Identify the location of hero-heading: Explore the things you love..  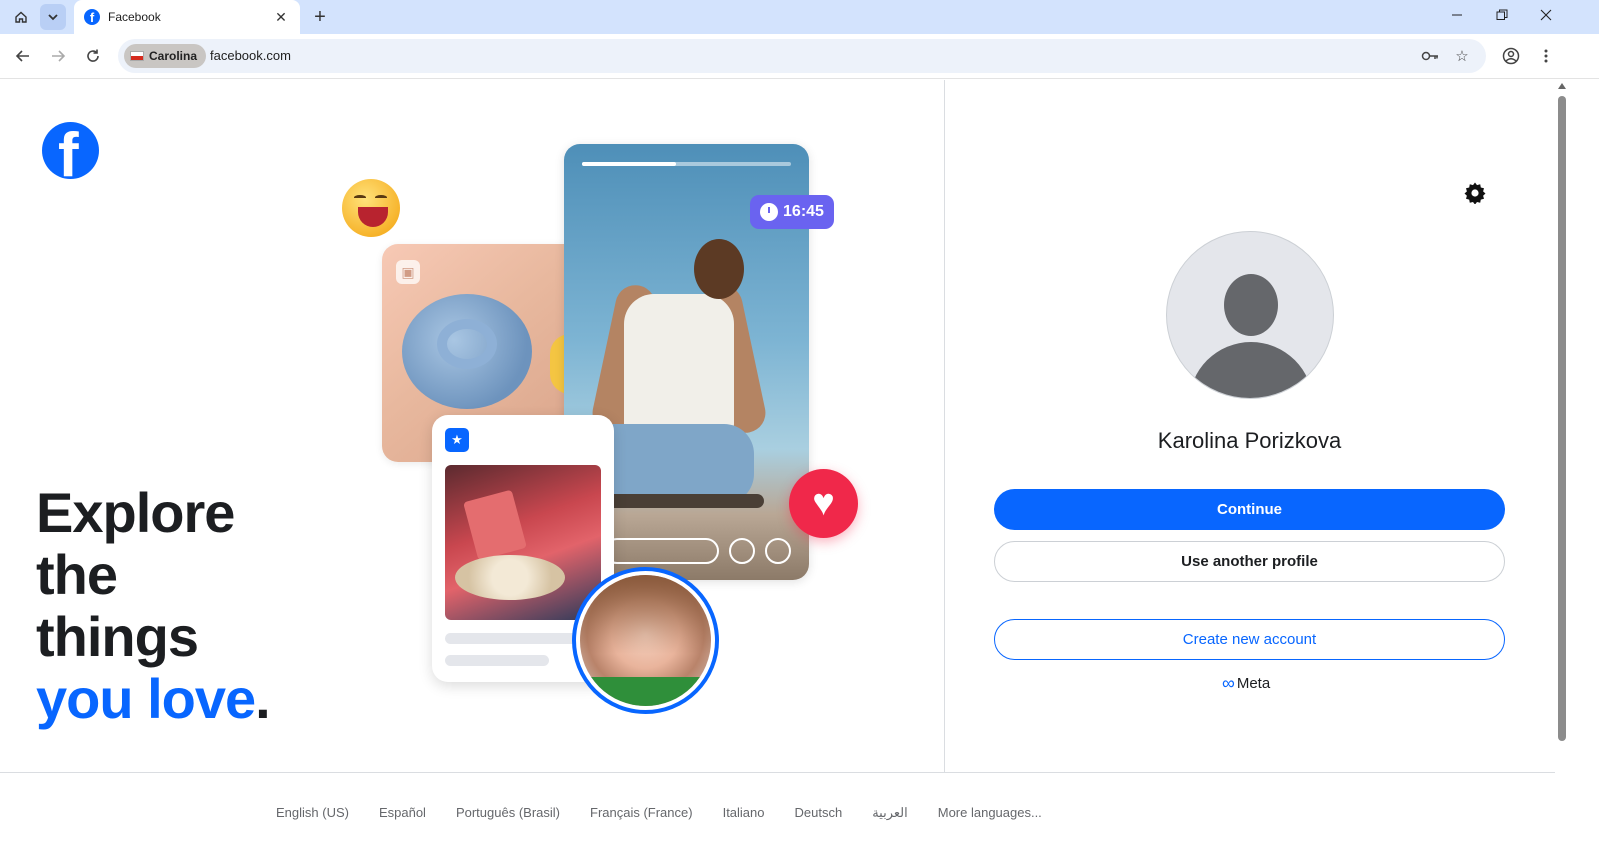
(153, 605).